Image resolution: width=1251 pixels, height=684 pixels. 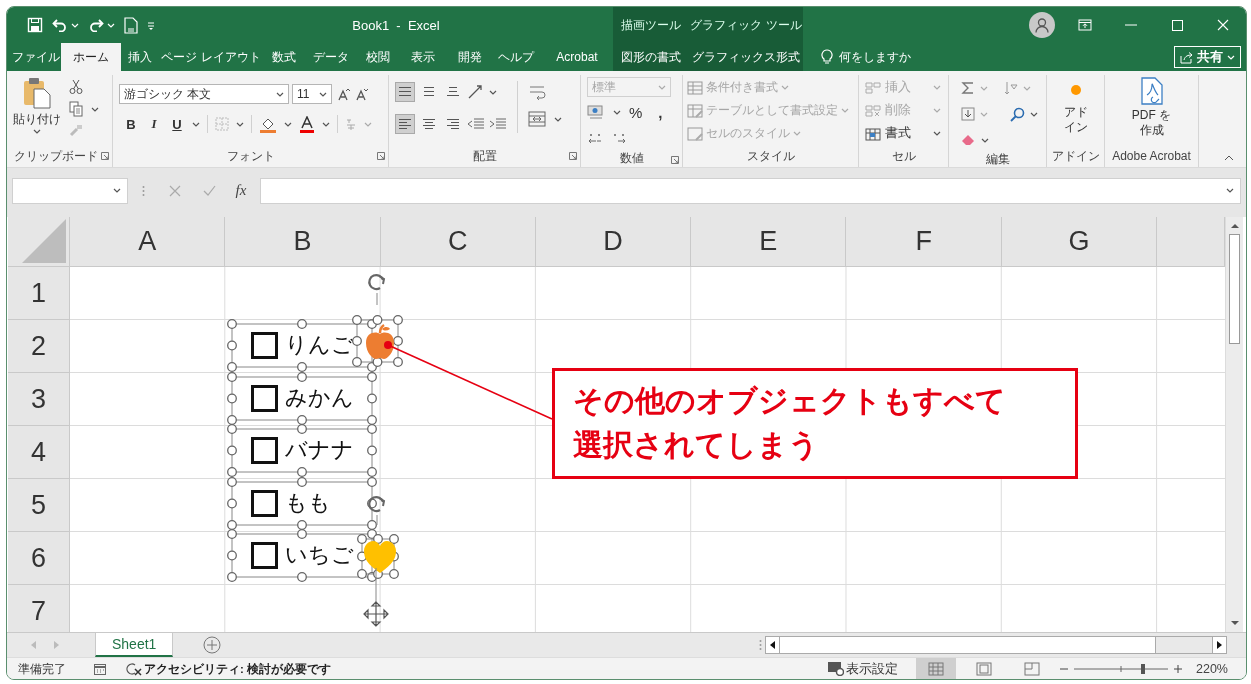 What do you see at coordinates (36, 57) in the screenshot?
I see `ribbon-tab: ファイル` at bounding box center [36, 57].